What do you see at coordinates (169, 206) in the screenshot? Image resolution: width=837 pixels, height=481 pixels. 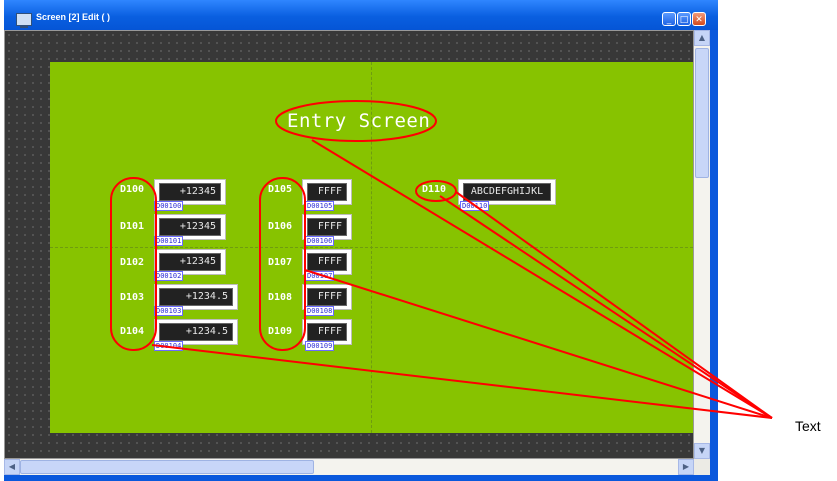 I see `device-tag: D00100` at bounding box center [169, 206].